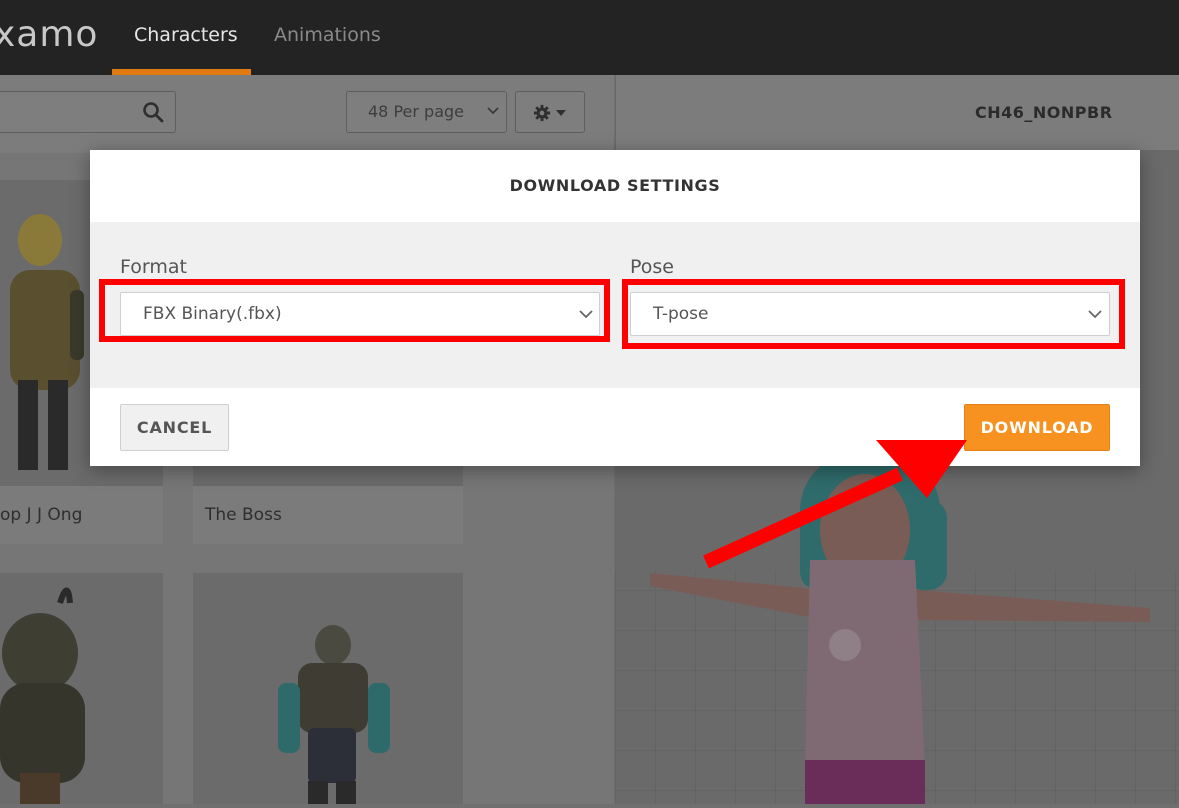 The height and width of the screenshot is (808, 1179). Describe the element at coordinates (493, 111) in the screenshot. I see `chevron-down-icon` at that location.